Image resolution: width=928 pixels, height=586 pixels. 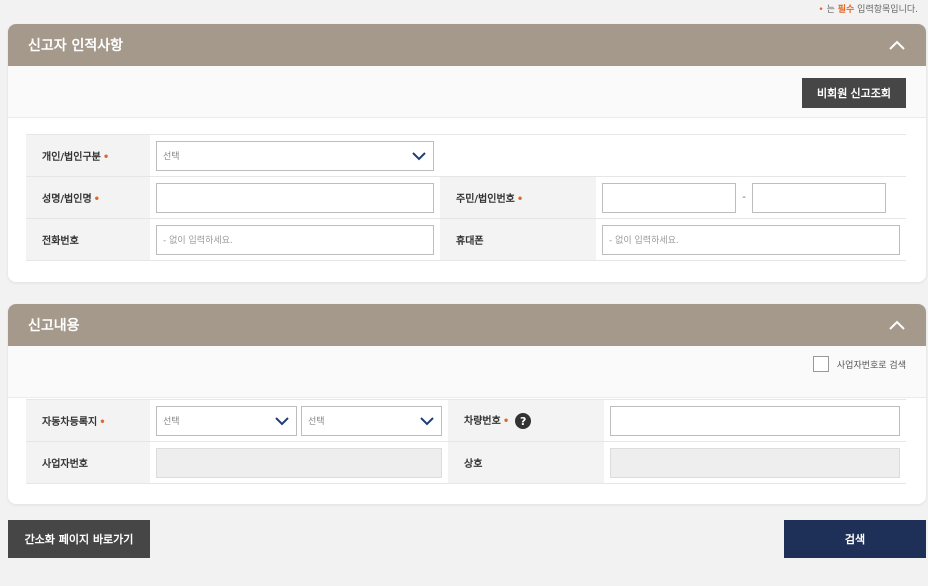 I want to click on business-search-option: 사업자번호로 검색, so click(x=859, y=364).